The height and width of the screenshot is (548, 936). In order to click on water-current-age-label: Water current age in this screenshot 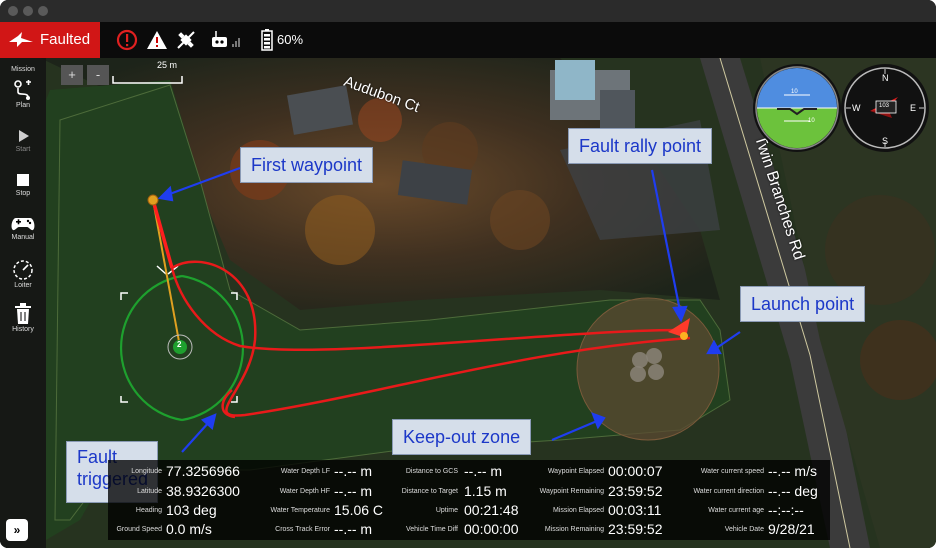, I will do `click(736, 510)`.